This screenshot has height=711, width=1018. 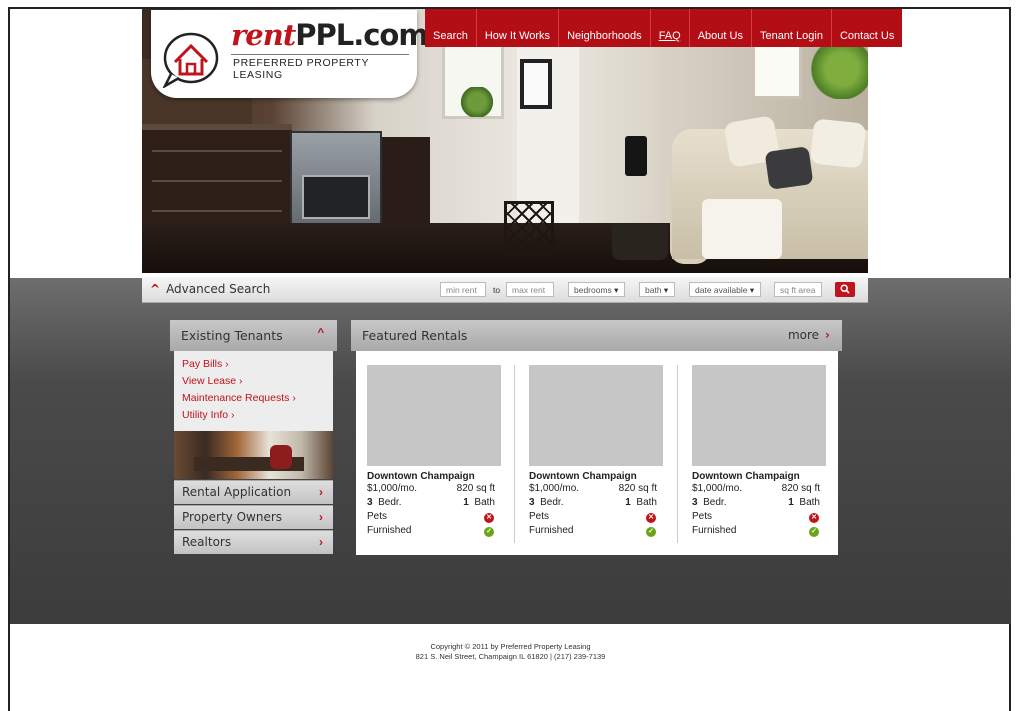 What do you see at coordinates (530, 289) in the screenshot?
I see `max-rent-input: max rent` at bounding box center [530, 289].